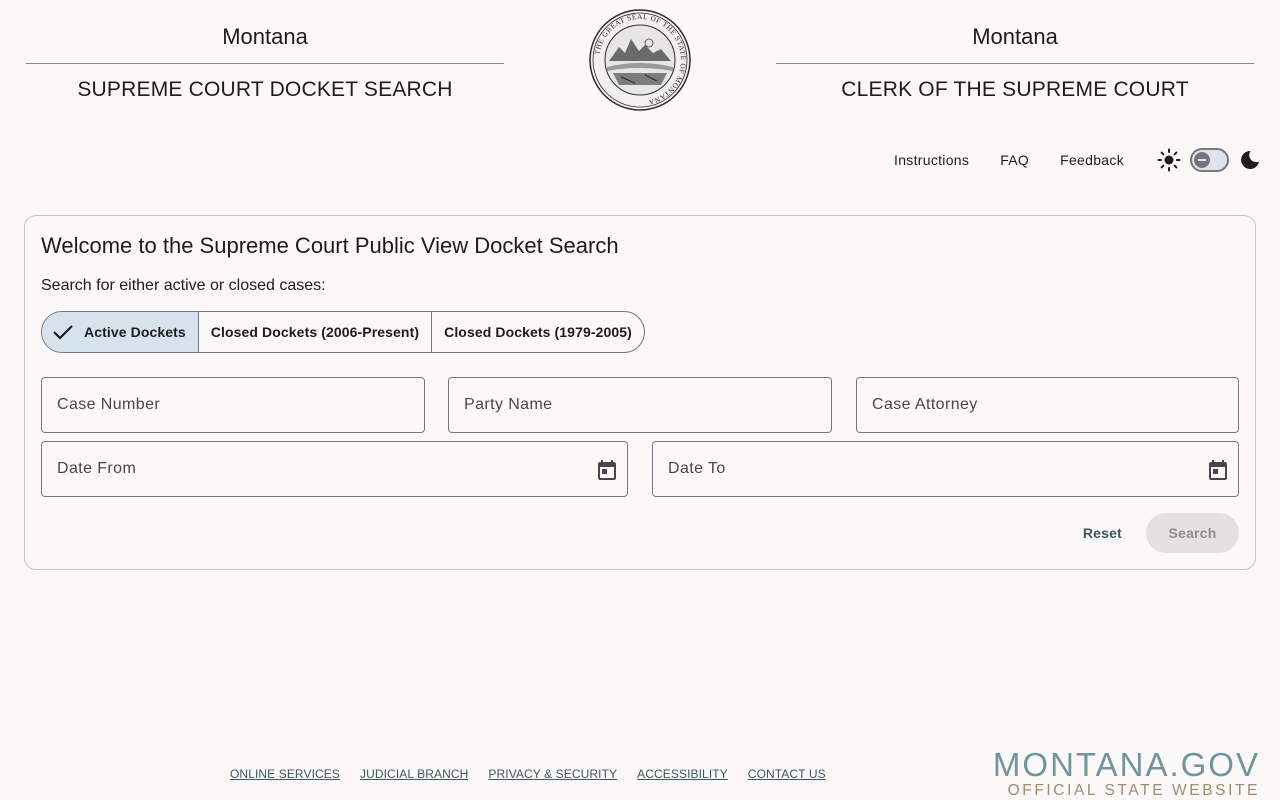  What do you see at coordinates (1055, 405) in the screenshot?
I see `case-attorney-input` at bounding box center [1055, 405].